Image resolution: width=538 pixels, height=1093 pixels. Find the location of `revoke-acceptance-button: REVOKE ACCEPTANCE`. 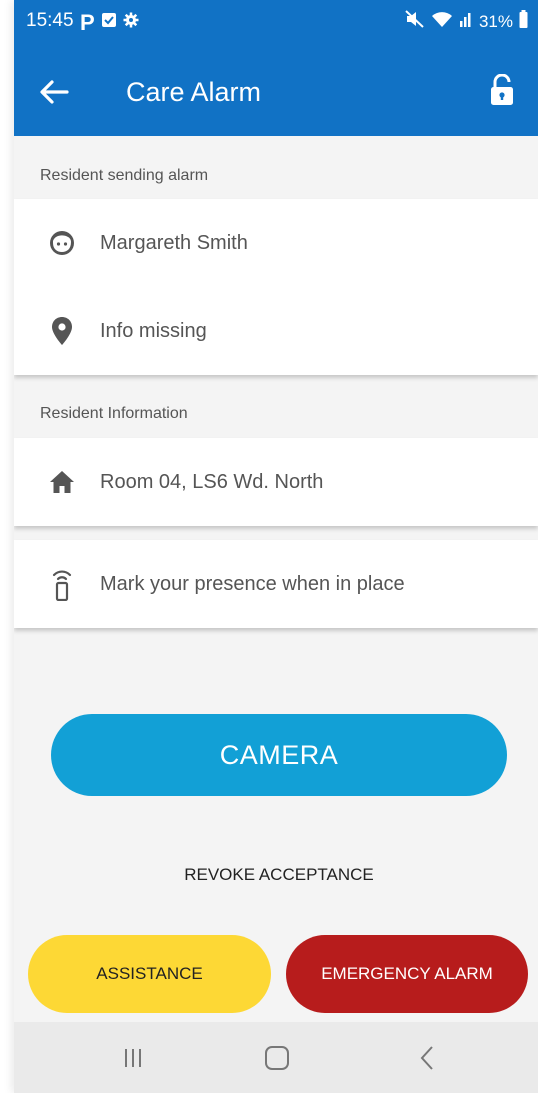

revoke-acceptance-button: REVOKE ACCEPTANCE is located at coordinates (279, 875).